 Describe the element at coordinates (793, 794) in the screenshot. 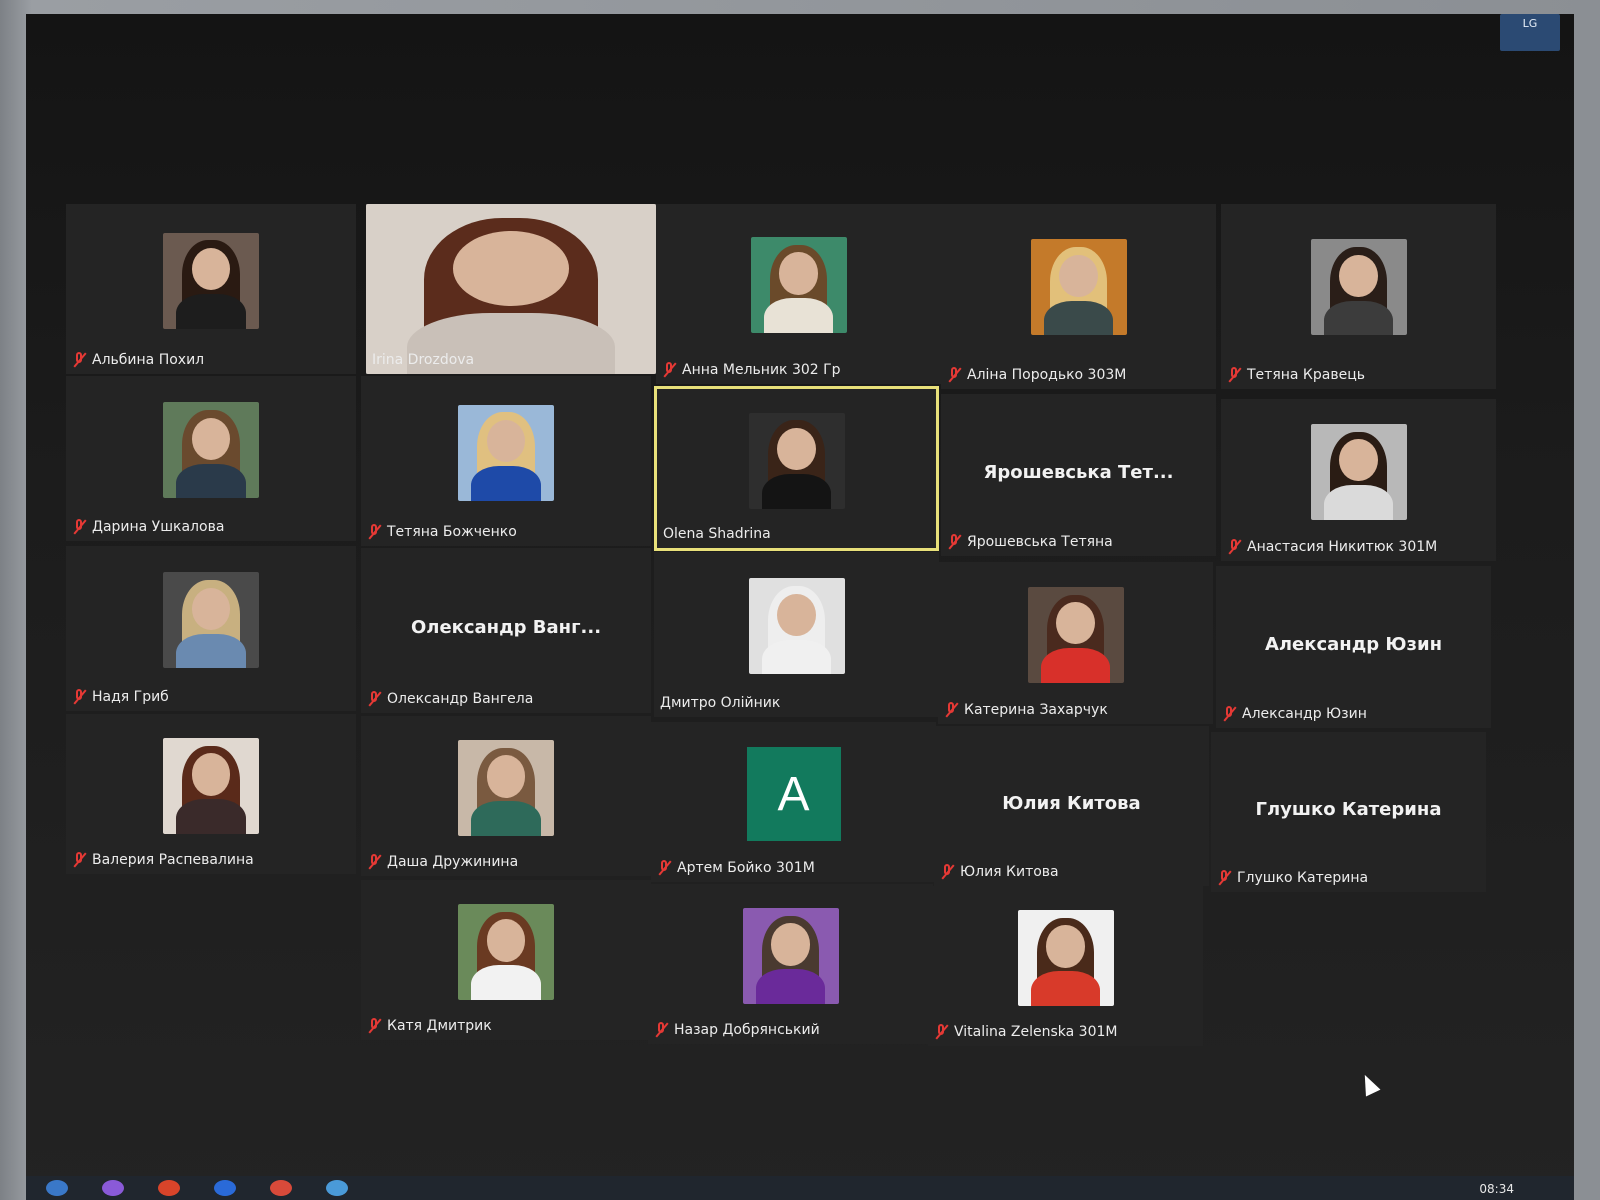

I see `participant-initial-avatar: A` at that location.